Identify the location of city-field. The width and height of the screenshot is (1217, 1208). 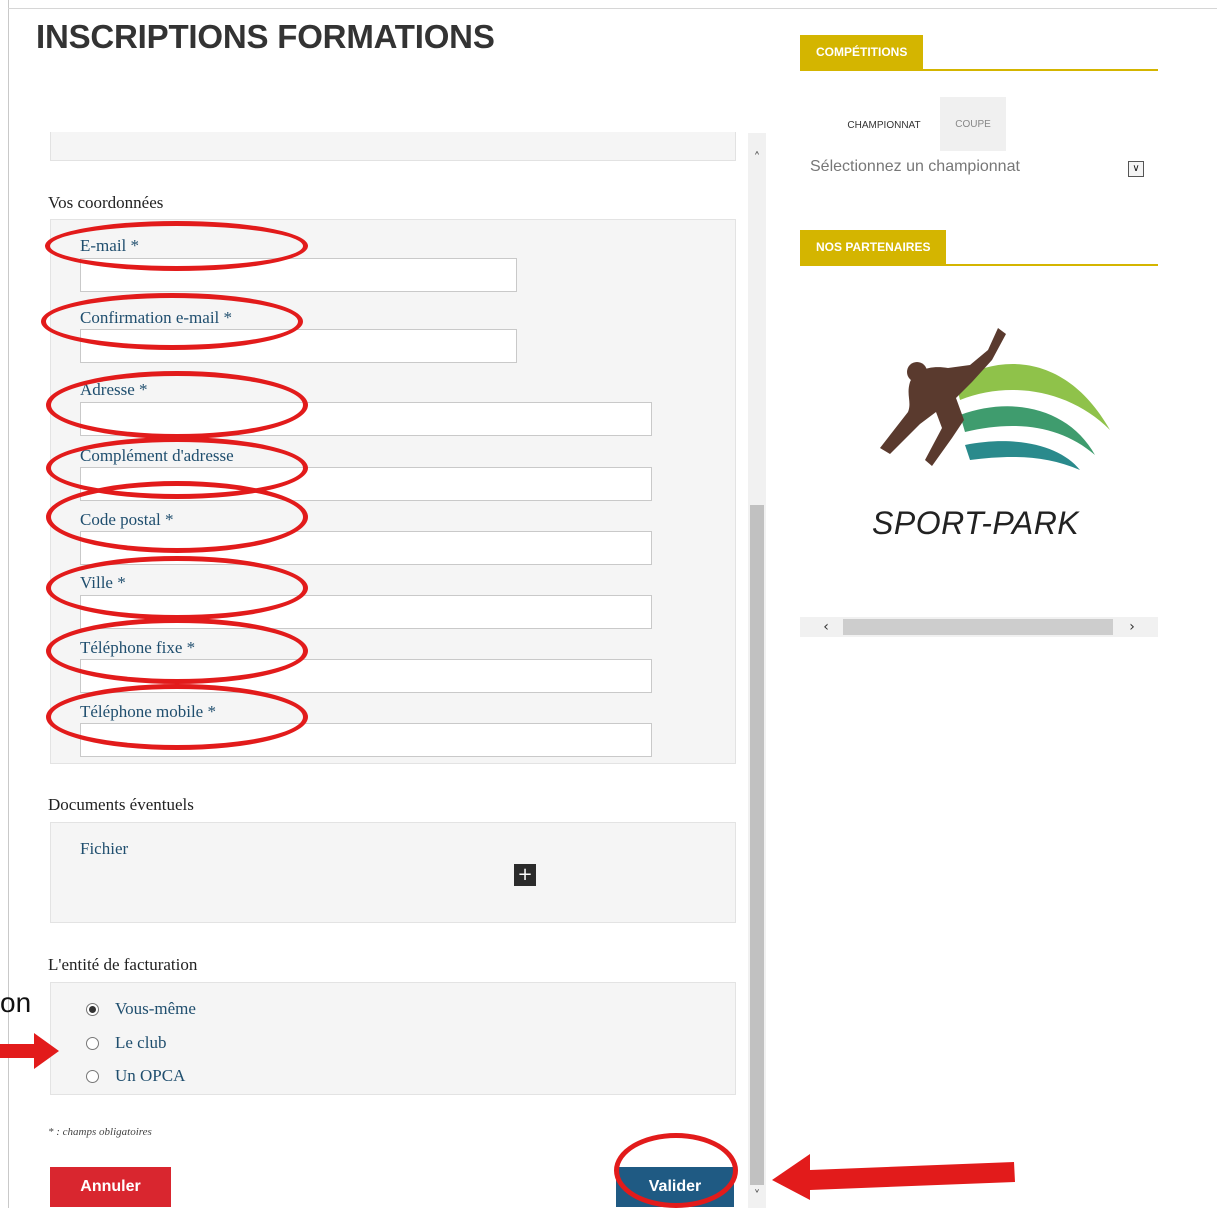
(366, 612).